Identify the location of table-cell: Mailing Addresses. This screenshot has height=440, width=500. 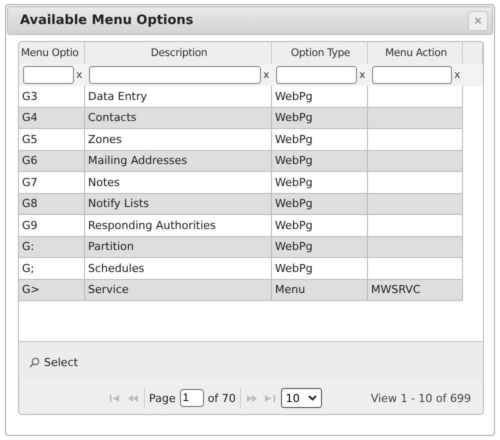
(178, 160).